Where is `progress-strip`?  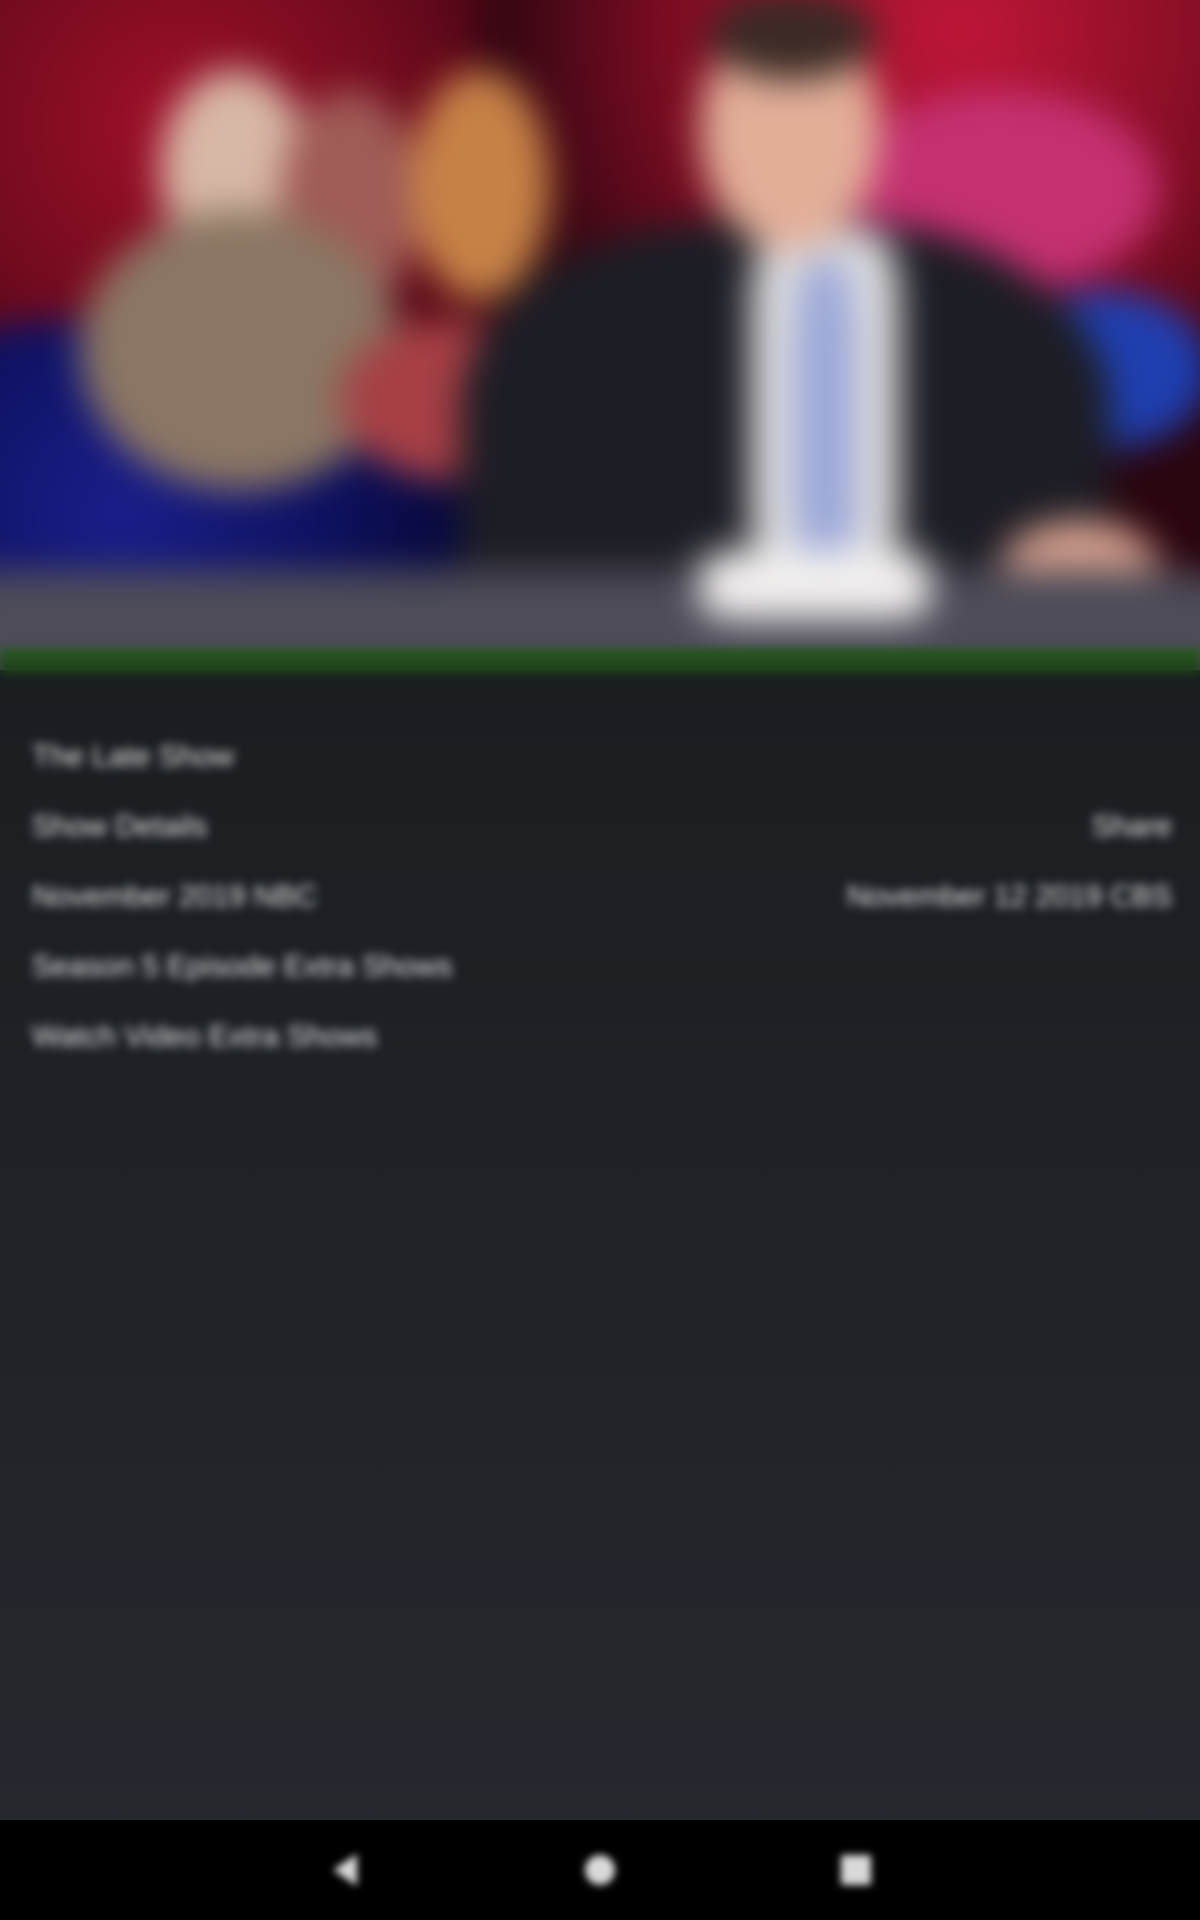
progress-strip is located at coordinates (600, 661).